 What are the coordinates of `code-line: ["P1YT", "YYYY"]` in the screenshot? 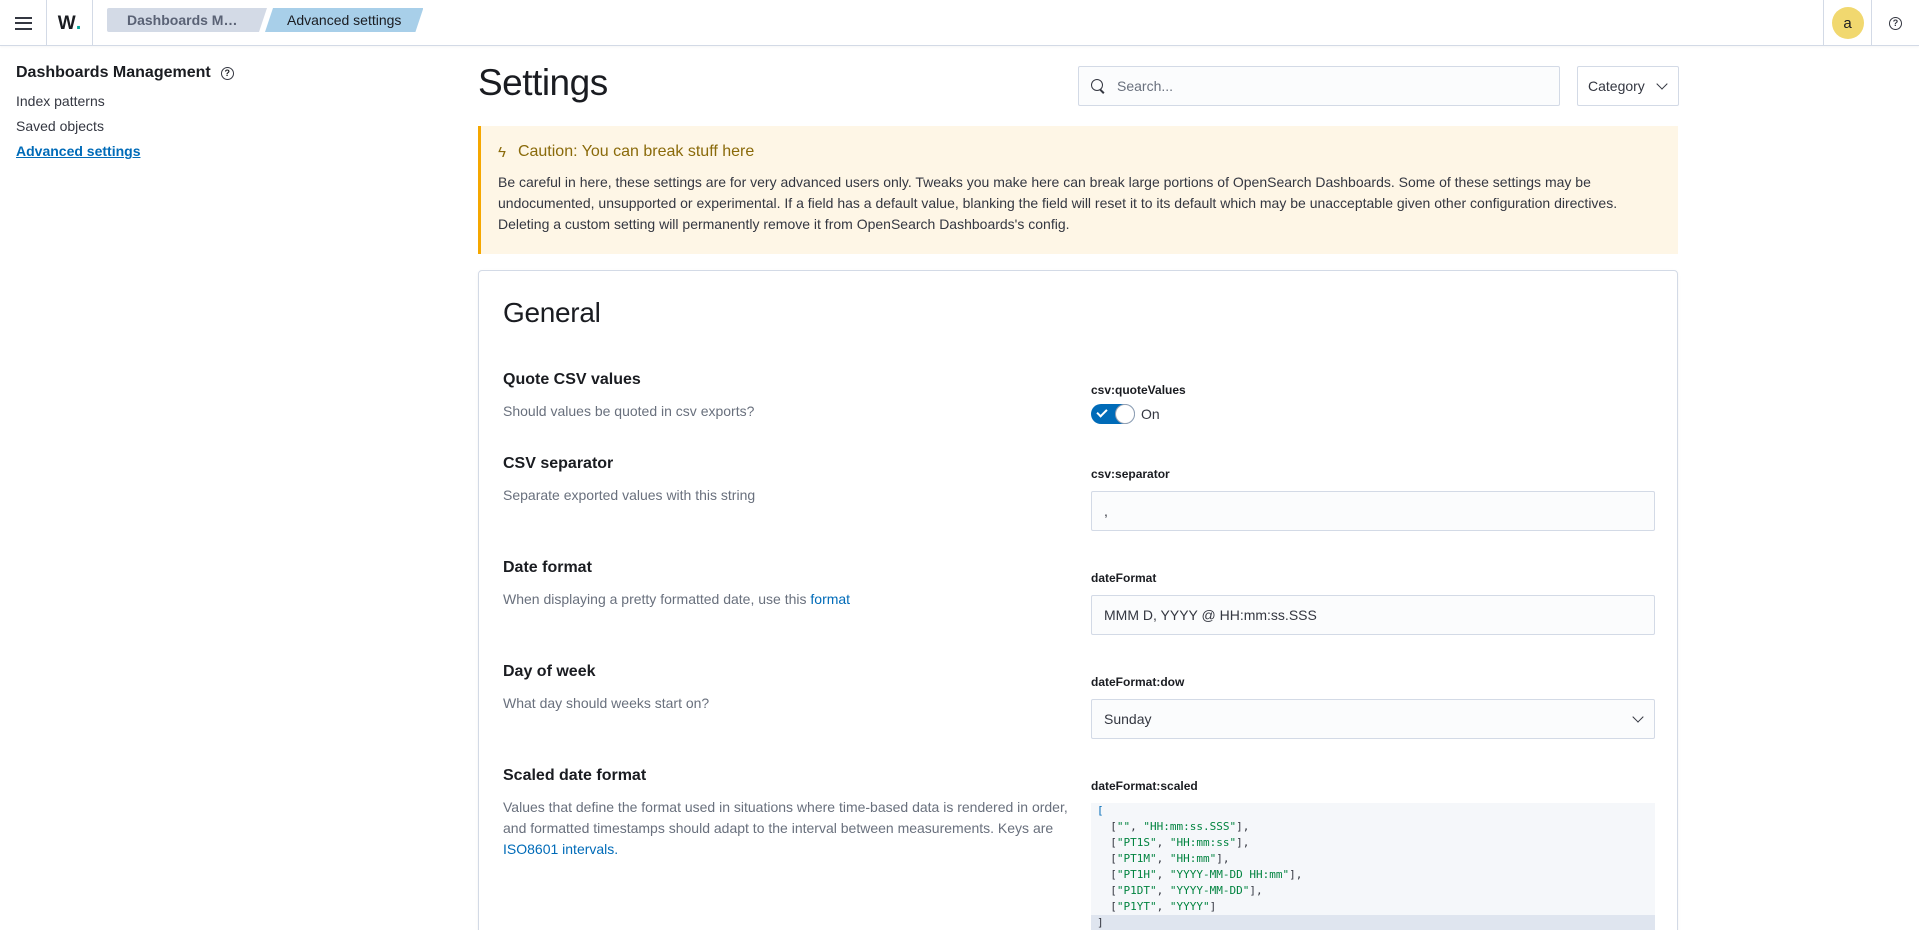 It's located at (1157, 906).